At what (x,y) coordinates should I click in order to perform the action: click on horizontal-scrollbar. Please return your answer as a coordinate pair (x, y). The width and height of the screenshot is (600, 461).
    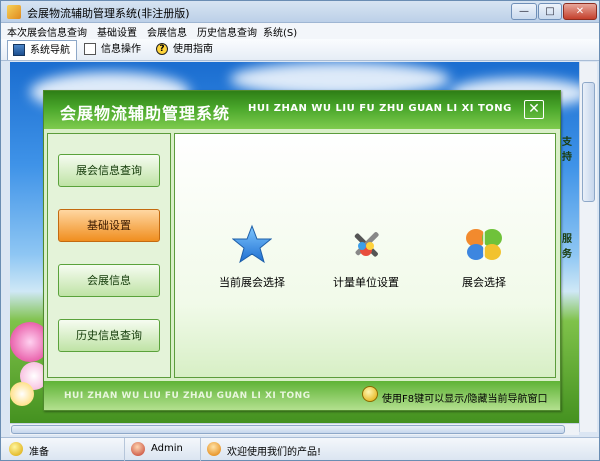
    Looking at the image, I should click on (294, 429).